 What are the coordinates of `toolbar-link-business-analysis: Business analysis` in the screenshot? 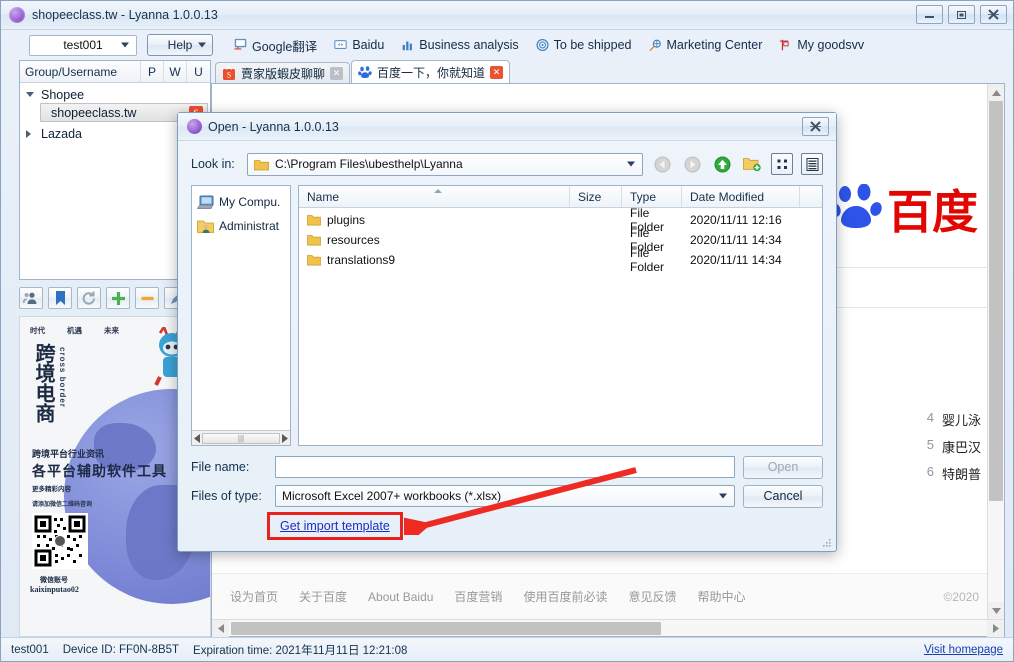 It's located at (459, 45).